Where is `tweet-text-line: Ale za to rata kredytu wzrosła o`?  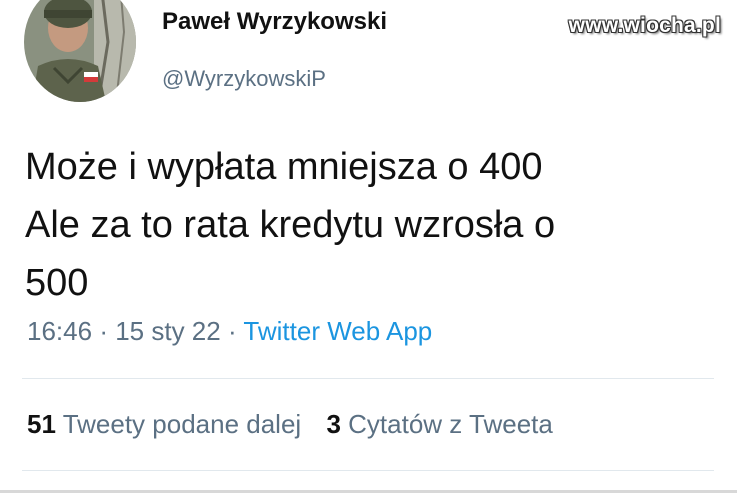 tweet-text-line: Ale za to rata kredytu wzrosła o is located at coordinates (290, 225).